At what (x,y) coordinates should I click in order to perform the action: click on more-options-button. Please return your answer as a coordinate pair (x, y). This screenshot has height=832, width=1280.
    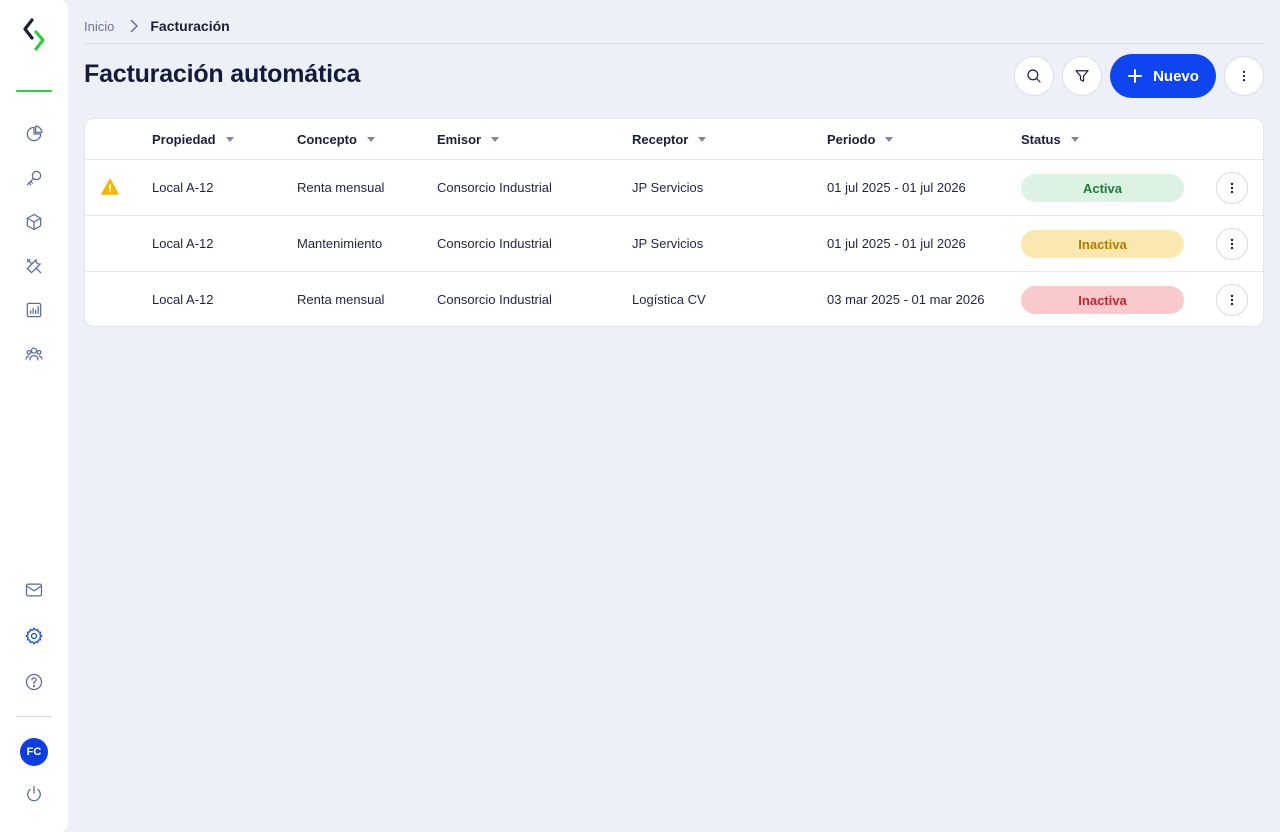
    Looking at the image, I should click on (1244, 76).